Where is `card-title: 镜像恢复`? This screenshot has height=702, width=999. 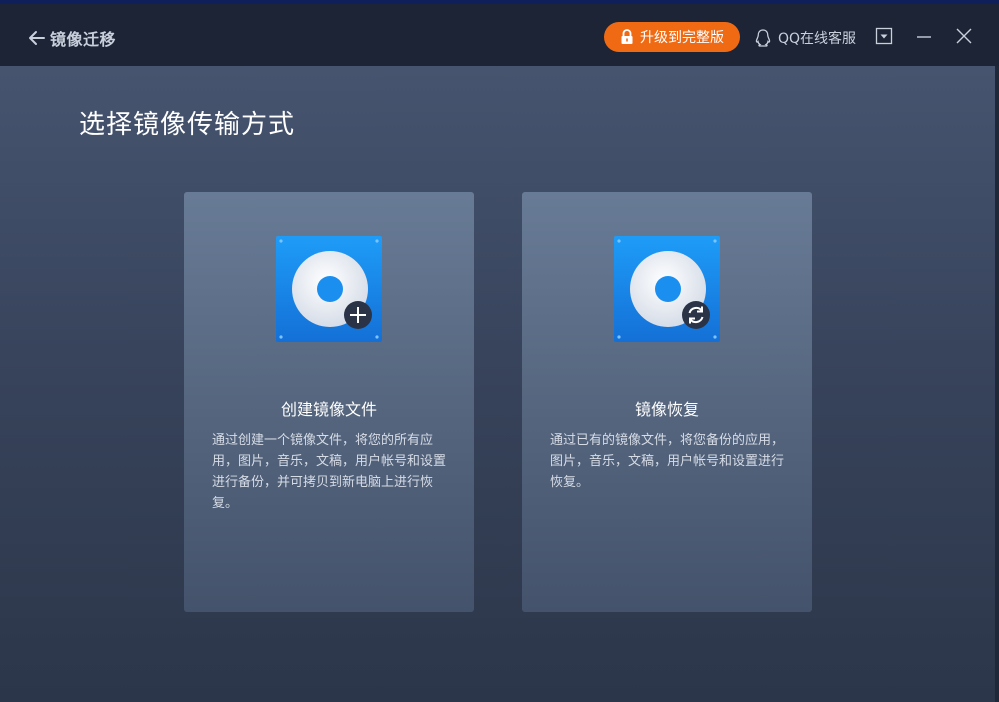 card-title: 镜像恢复 is located at coordinates (667, 408).